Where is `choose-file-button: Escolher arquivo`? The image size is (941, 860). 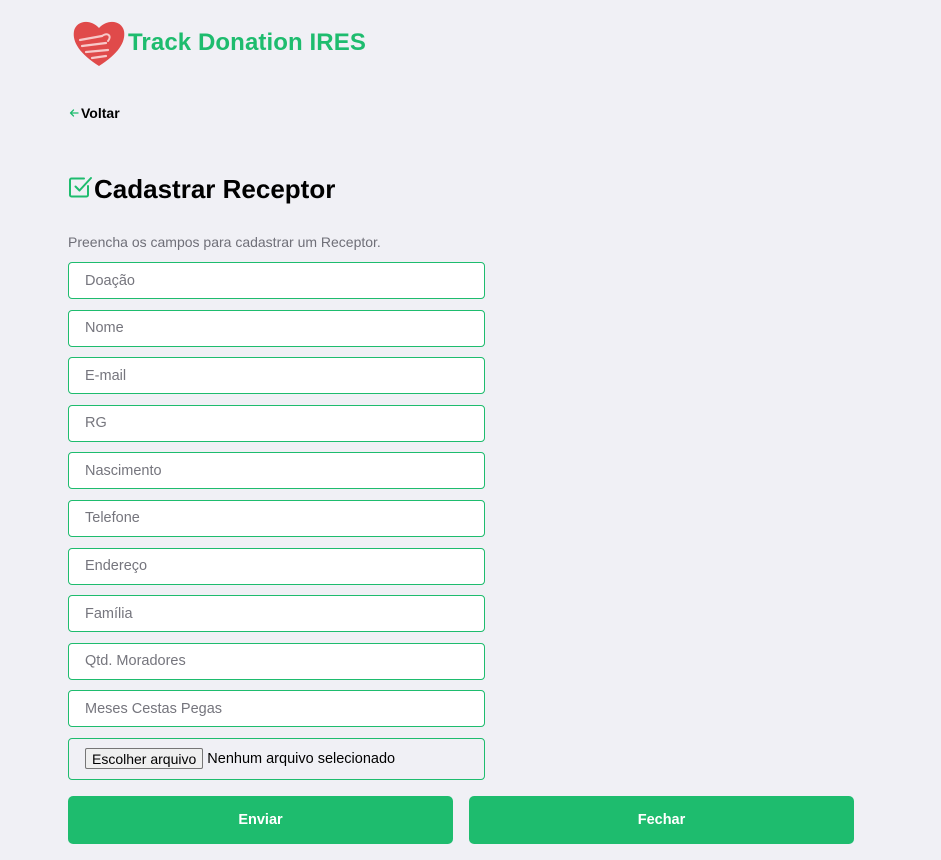 choose-file-button: Escolher arquivo is located at coordinates (144, 759).